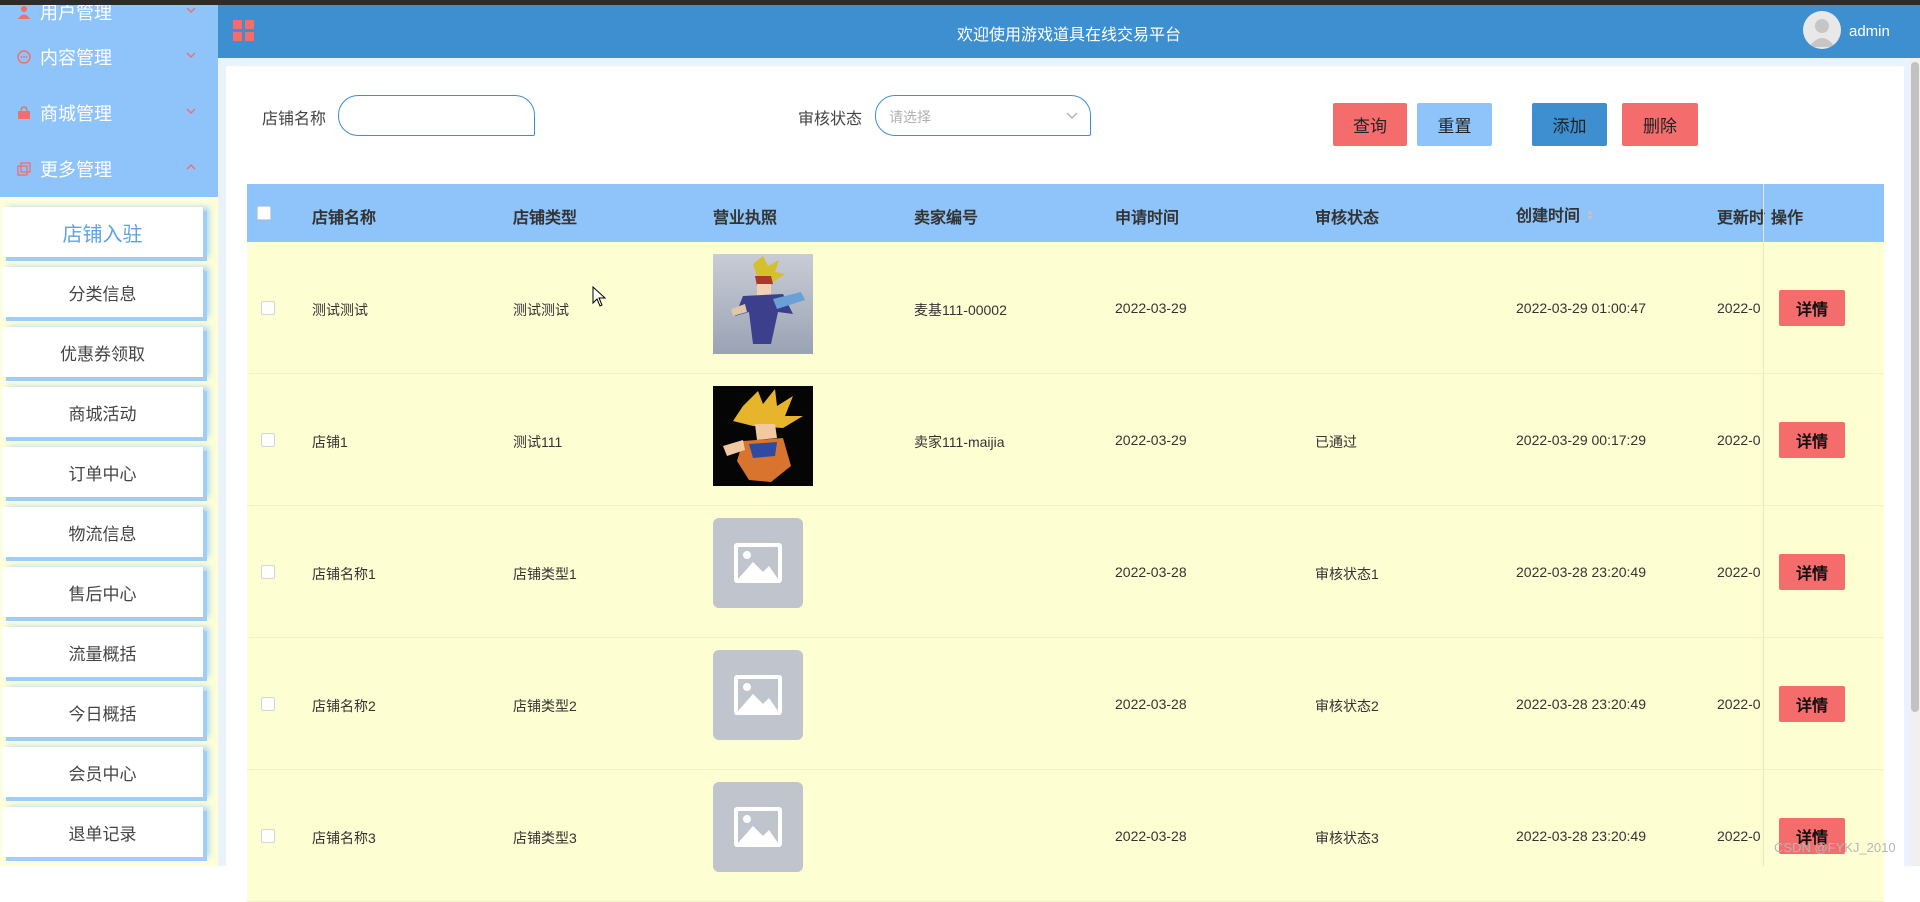 Image resolution: width=1920 pixels, height=902 pixels. What do you see at coordinates (599, 296) in the screenshot?
I see `mouse-cursor-icon` at bounding box center [599, 296].